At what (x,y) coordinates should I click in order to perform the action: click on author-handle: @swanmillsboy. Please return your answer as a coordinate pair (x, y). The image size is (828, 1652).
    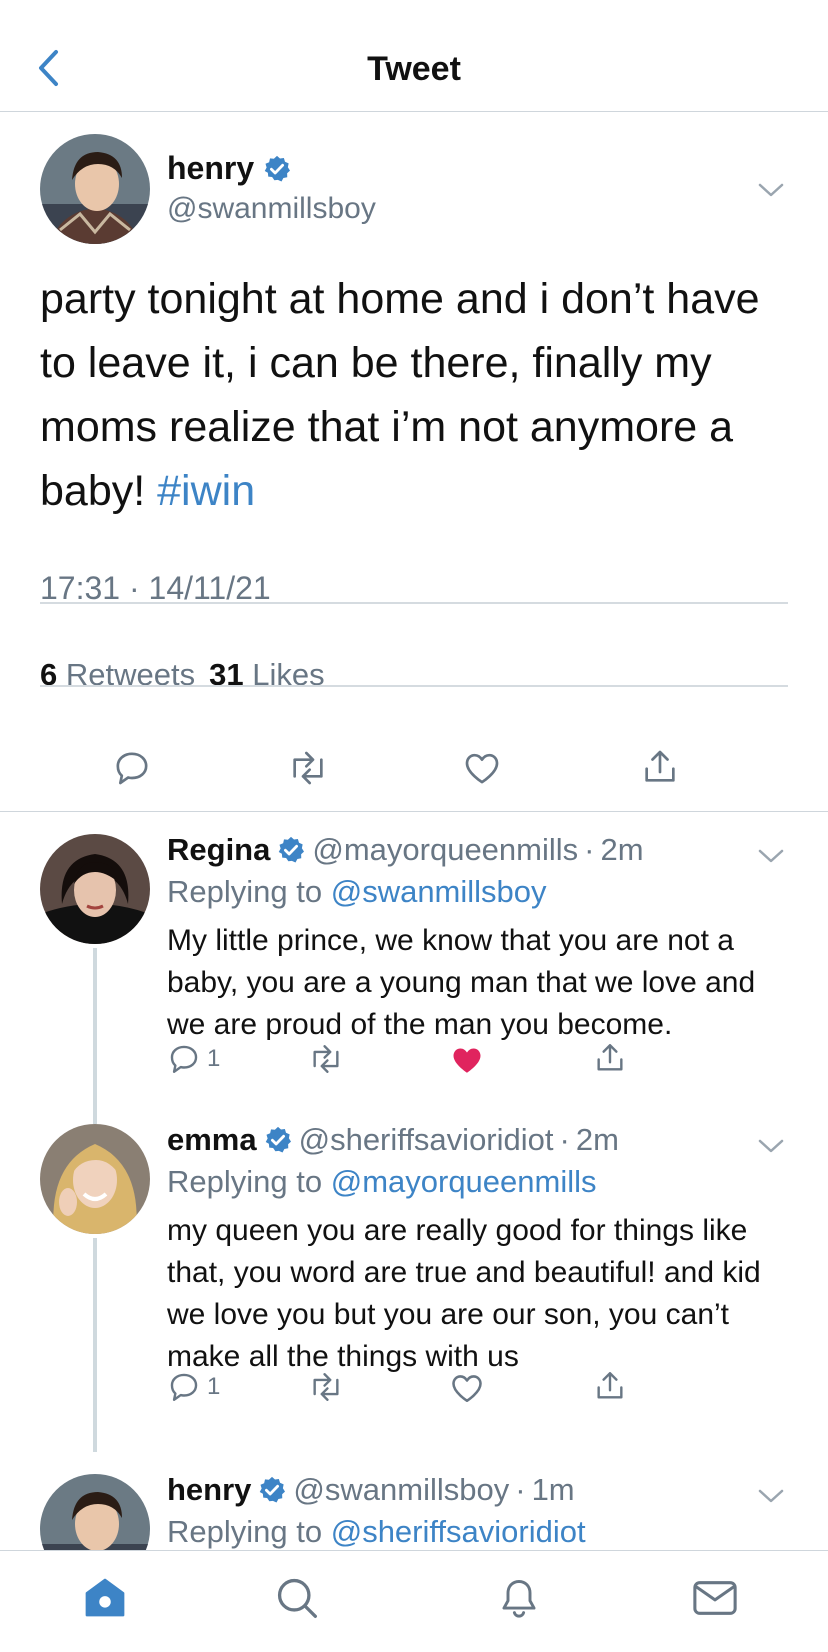
    Looking at the image, I should click on (271, 209).